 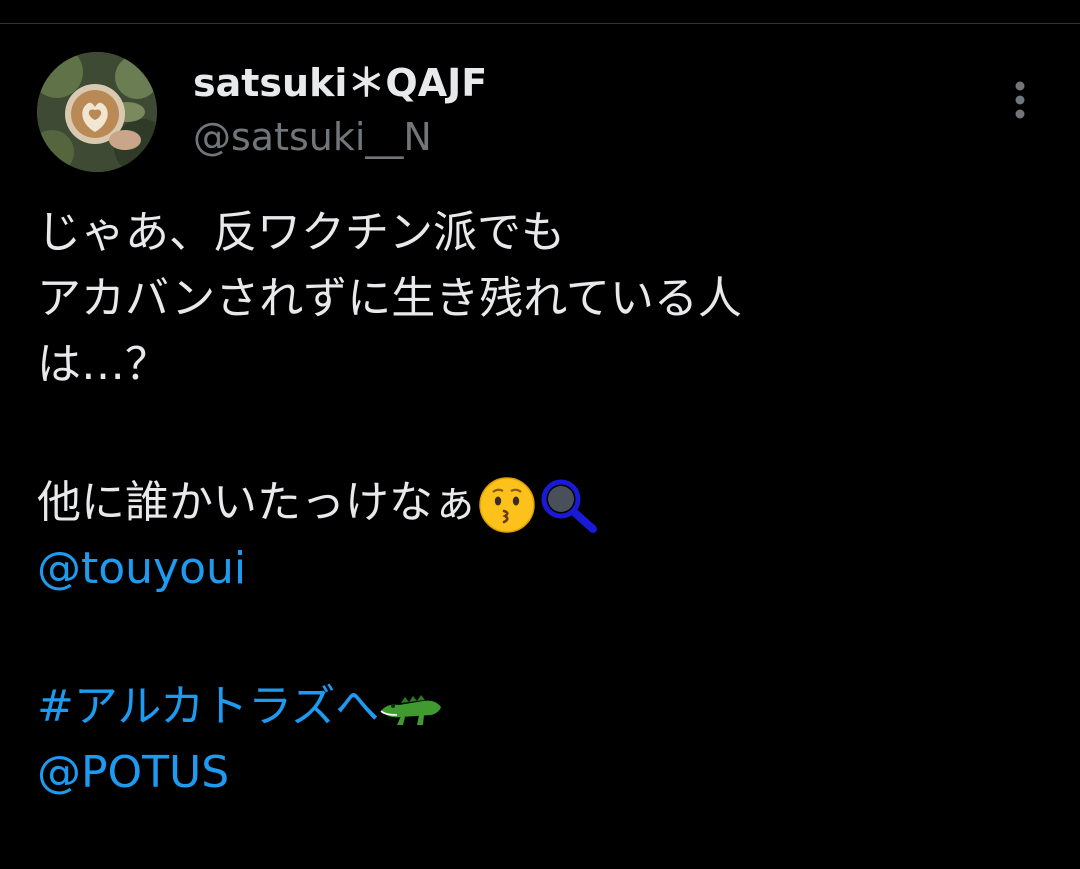 What do you see at coordinates (312, 137) in the screenshot?
I see `author-handle: @satsuki__N` at bounding box center [312, 137].